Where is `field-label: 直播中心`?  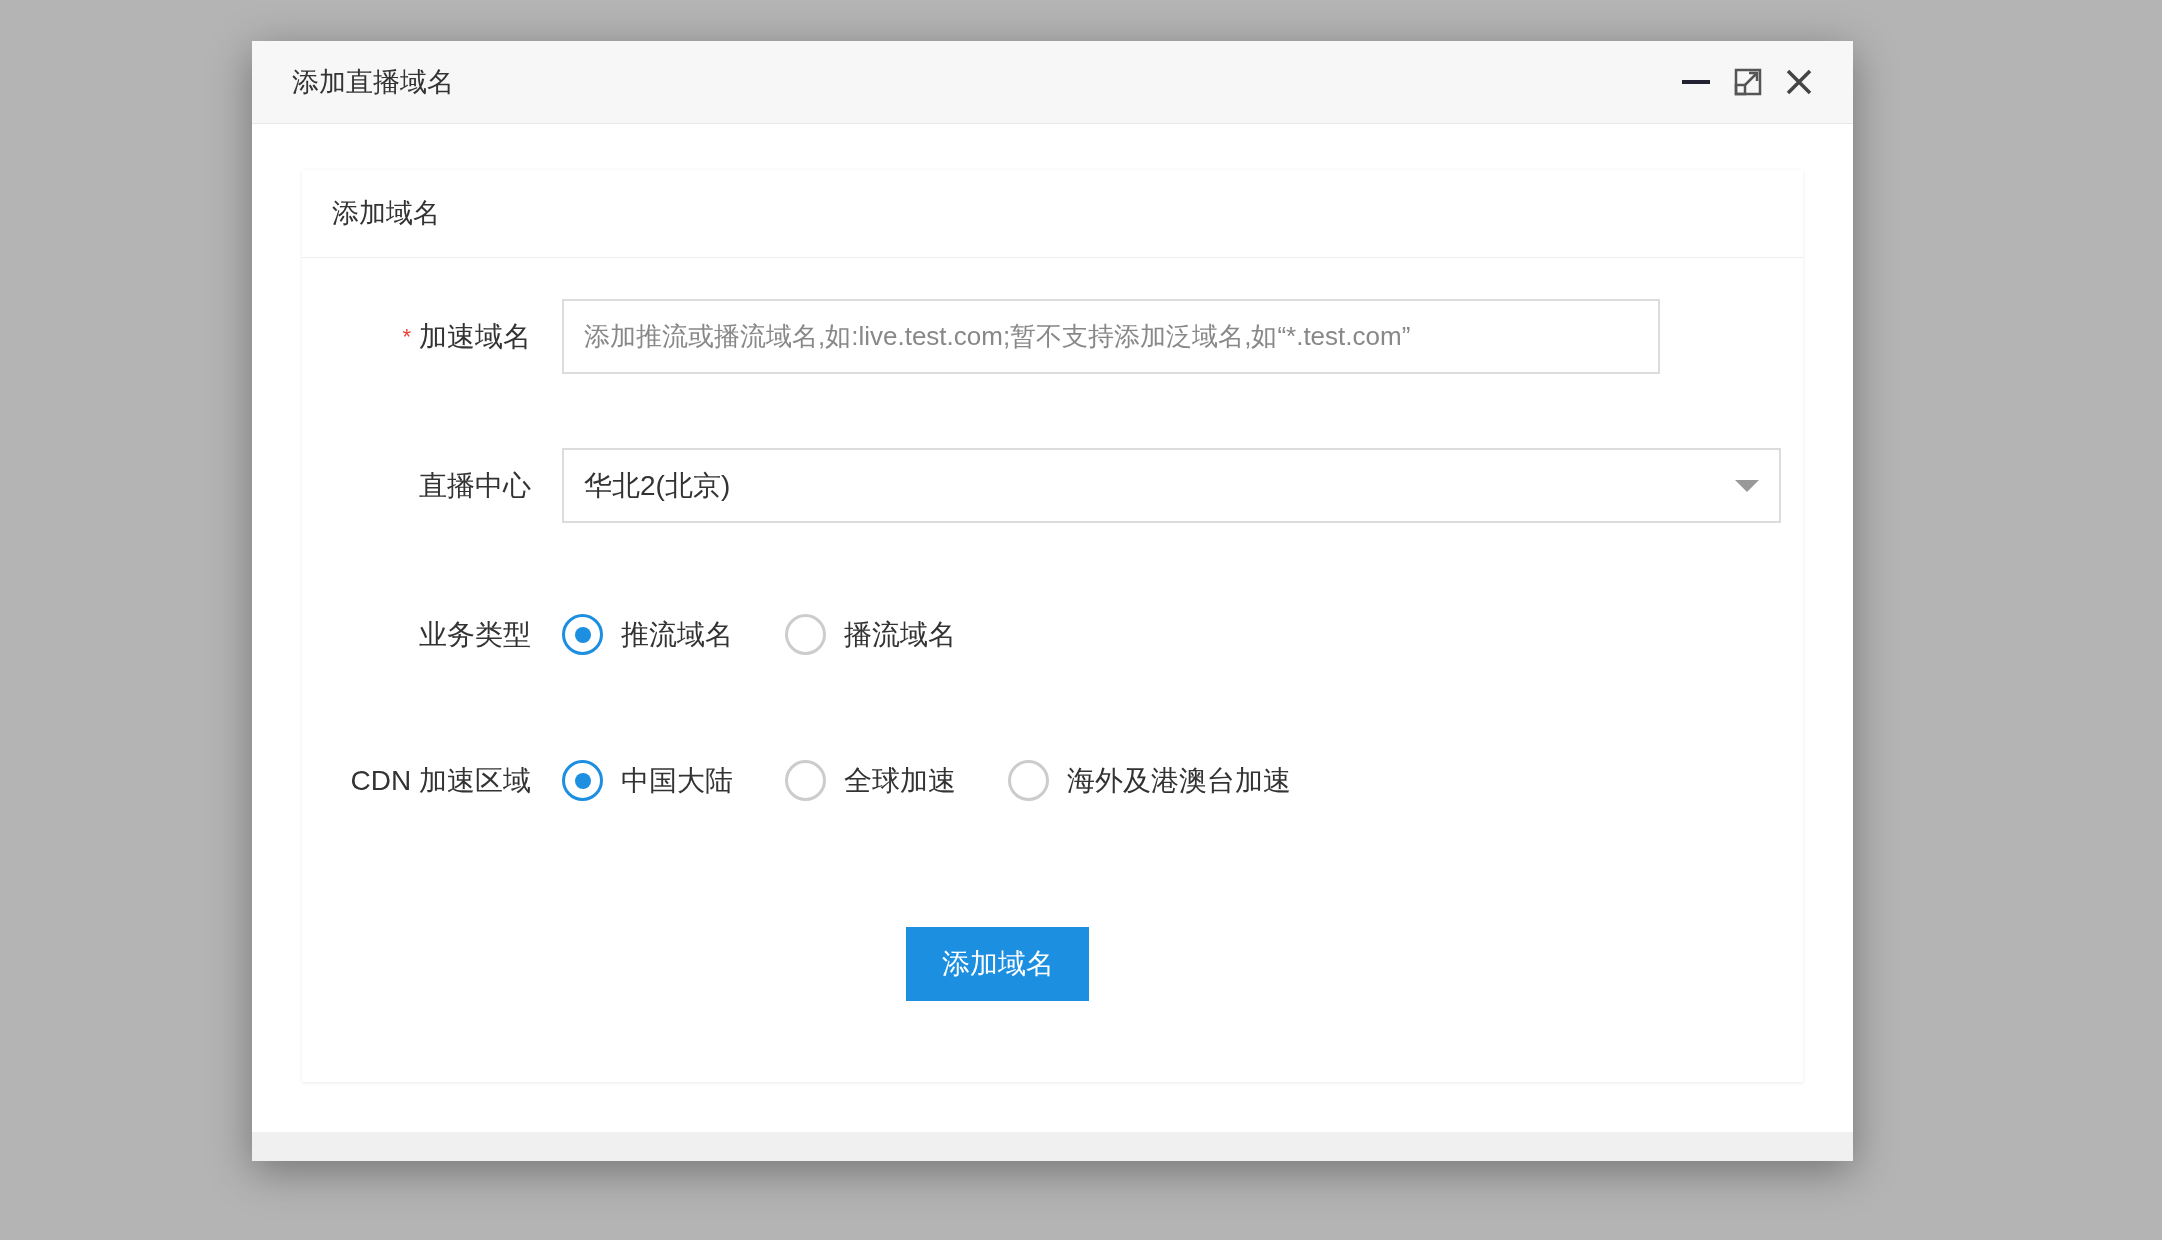
field-label: 直播中心 is located at coordinates (475, 485).